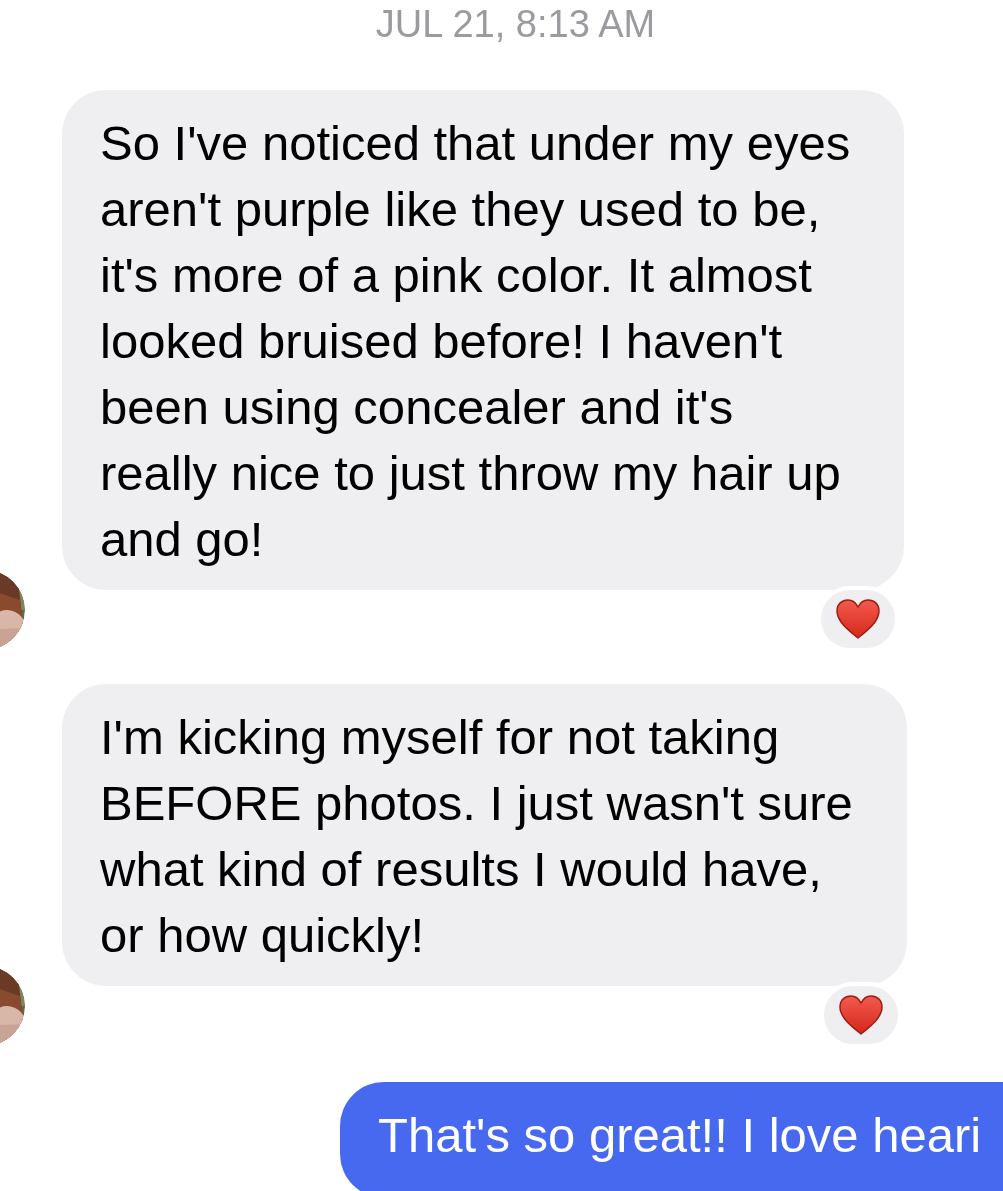  What do you see at coordinates (515, 24) in the screenshot?
I see `timestamp: JUL 21, 8:13 AM` at bounding box center [515, 24].